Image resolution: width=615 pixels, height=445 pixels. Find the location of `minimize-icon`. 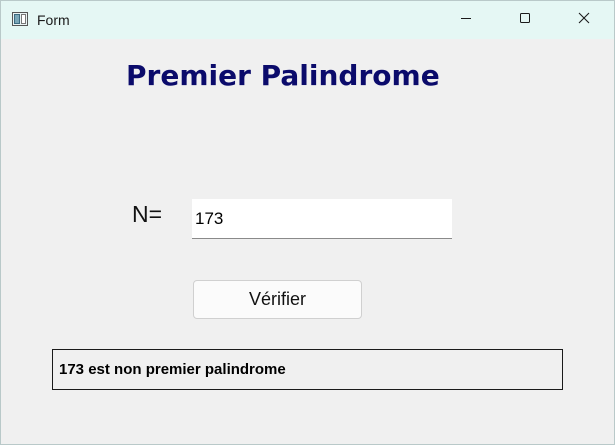

minimize-icon is located at coordinates (466, 20).